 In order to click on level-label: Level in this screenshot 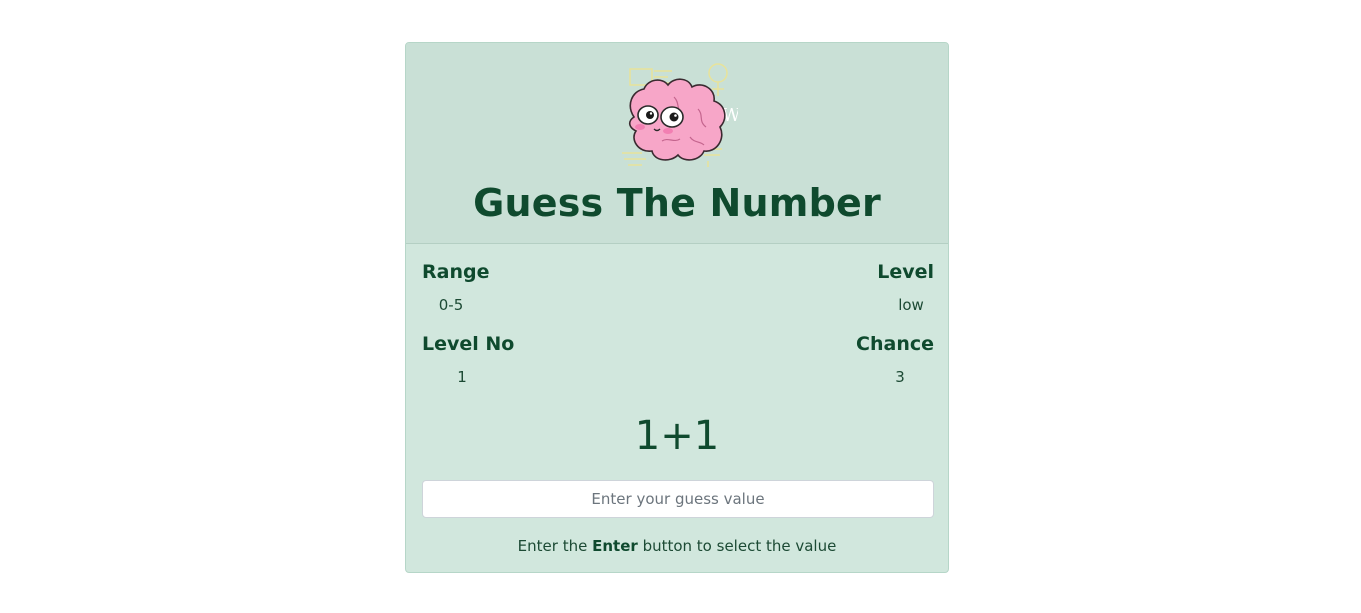, I will do `click(905, 272)`.